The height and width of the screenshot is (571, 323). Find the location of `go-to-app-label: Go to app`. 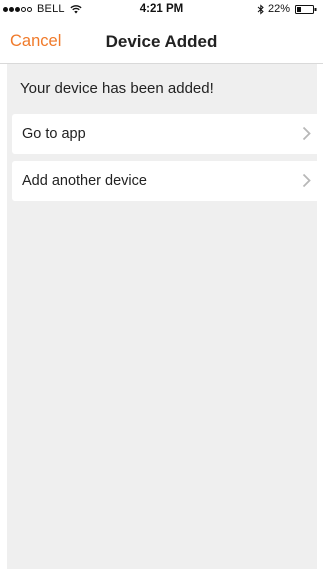

go-to-app-label: Go to app is located at coordinates (54, 134).